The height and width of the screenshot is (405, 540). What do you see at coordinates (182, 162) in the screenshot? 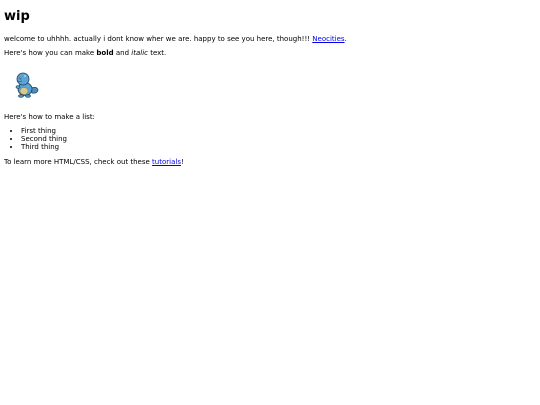
I see `learn-end: !` at bounding box center [182, 162].